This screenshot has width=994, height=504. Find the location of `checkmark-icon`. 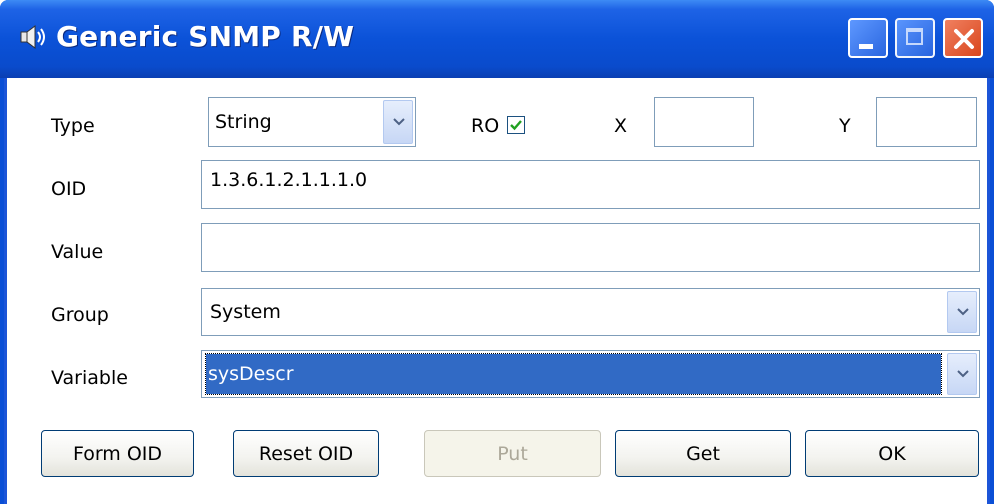

checkmark-icon is located at coordinates (516, 125).